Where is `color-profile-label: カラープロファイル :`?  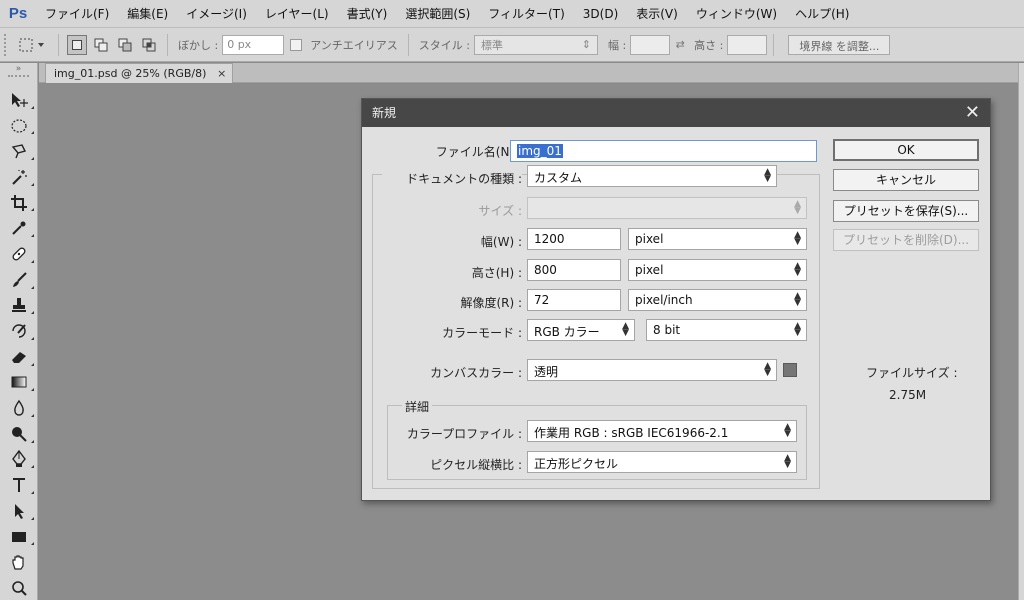 color-profile-label: カラープロファイル : is located at coordinates (464, 434).